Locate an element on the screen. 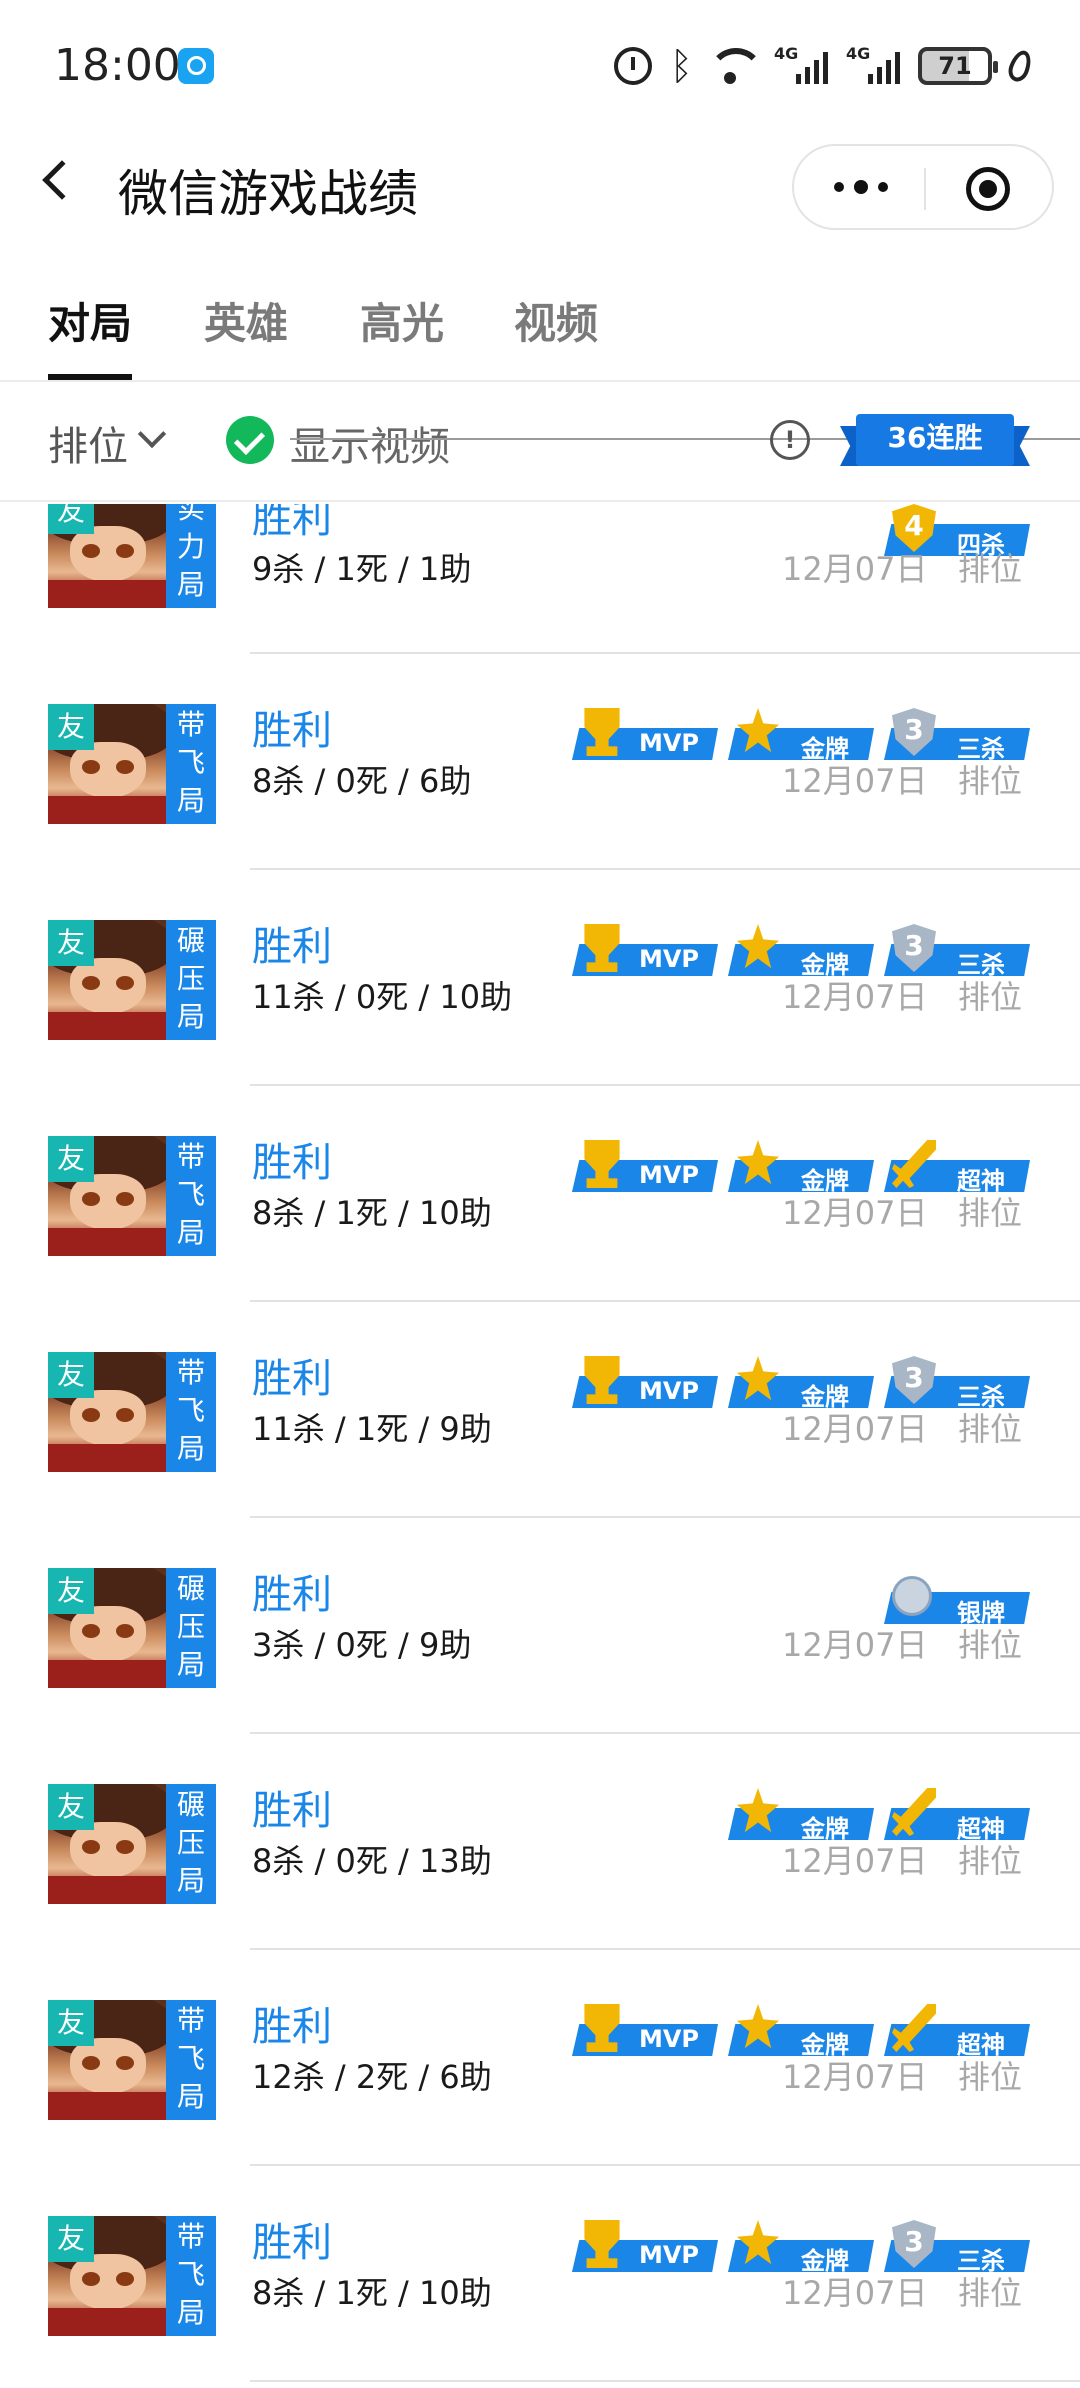 This screenshot has width=1080, height=2388. tab-heroes: 英雄 is located at coordinates (246, 320).